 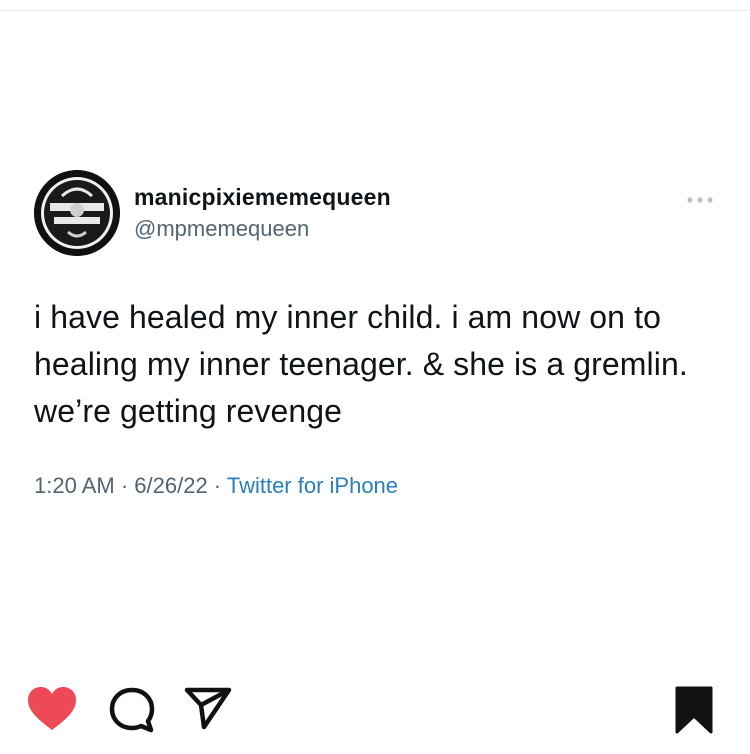 What do you see at coordinates (74, 485) in the screenshot?
I see `tweet-time: 1:20 AM` at bounding box center [74, 485].